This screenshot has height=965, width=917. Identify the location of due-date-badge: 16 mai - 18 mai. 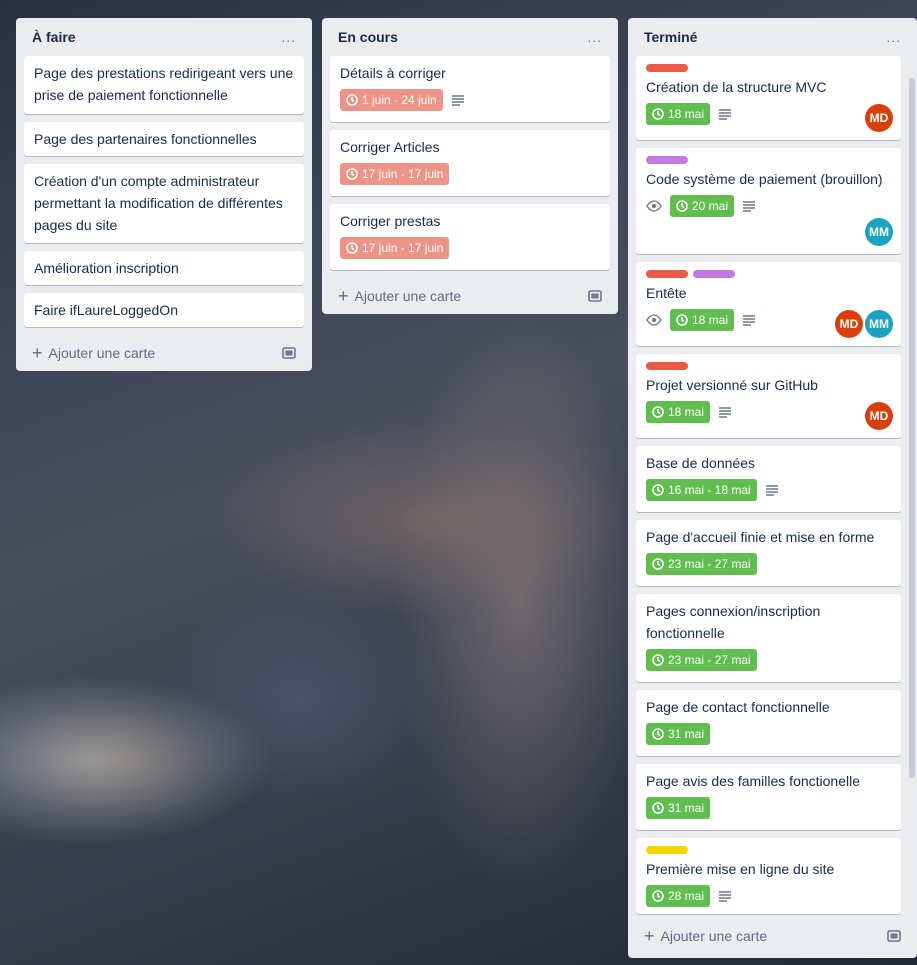
(701, 490).